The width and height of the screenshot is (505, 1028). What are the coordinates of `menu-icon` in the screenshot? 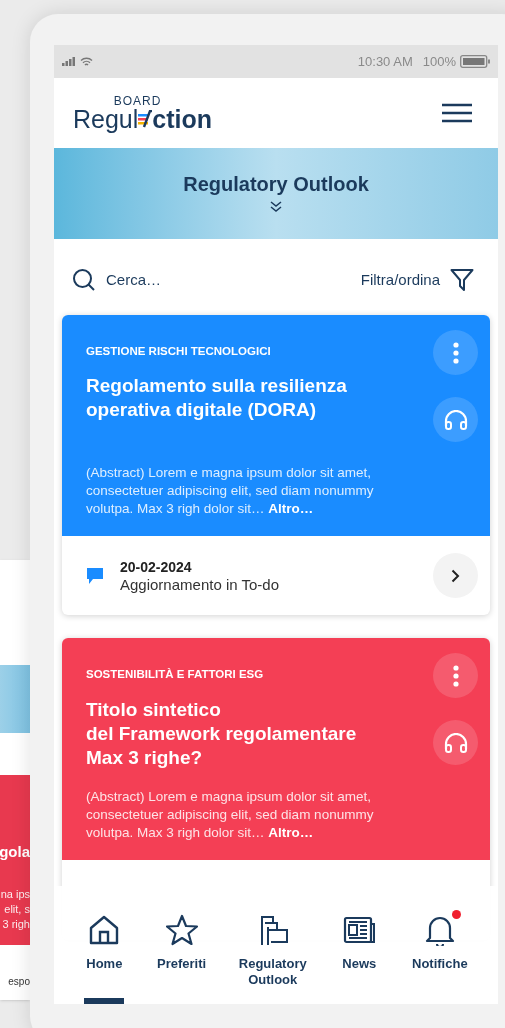 It's located at (457, 113).